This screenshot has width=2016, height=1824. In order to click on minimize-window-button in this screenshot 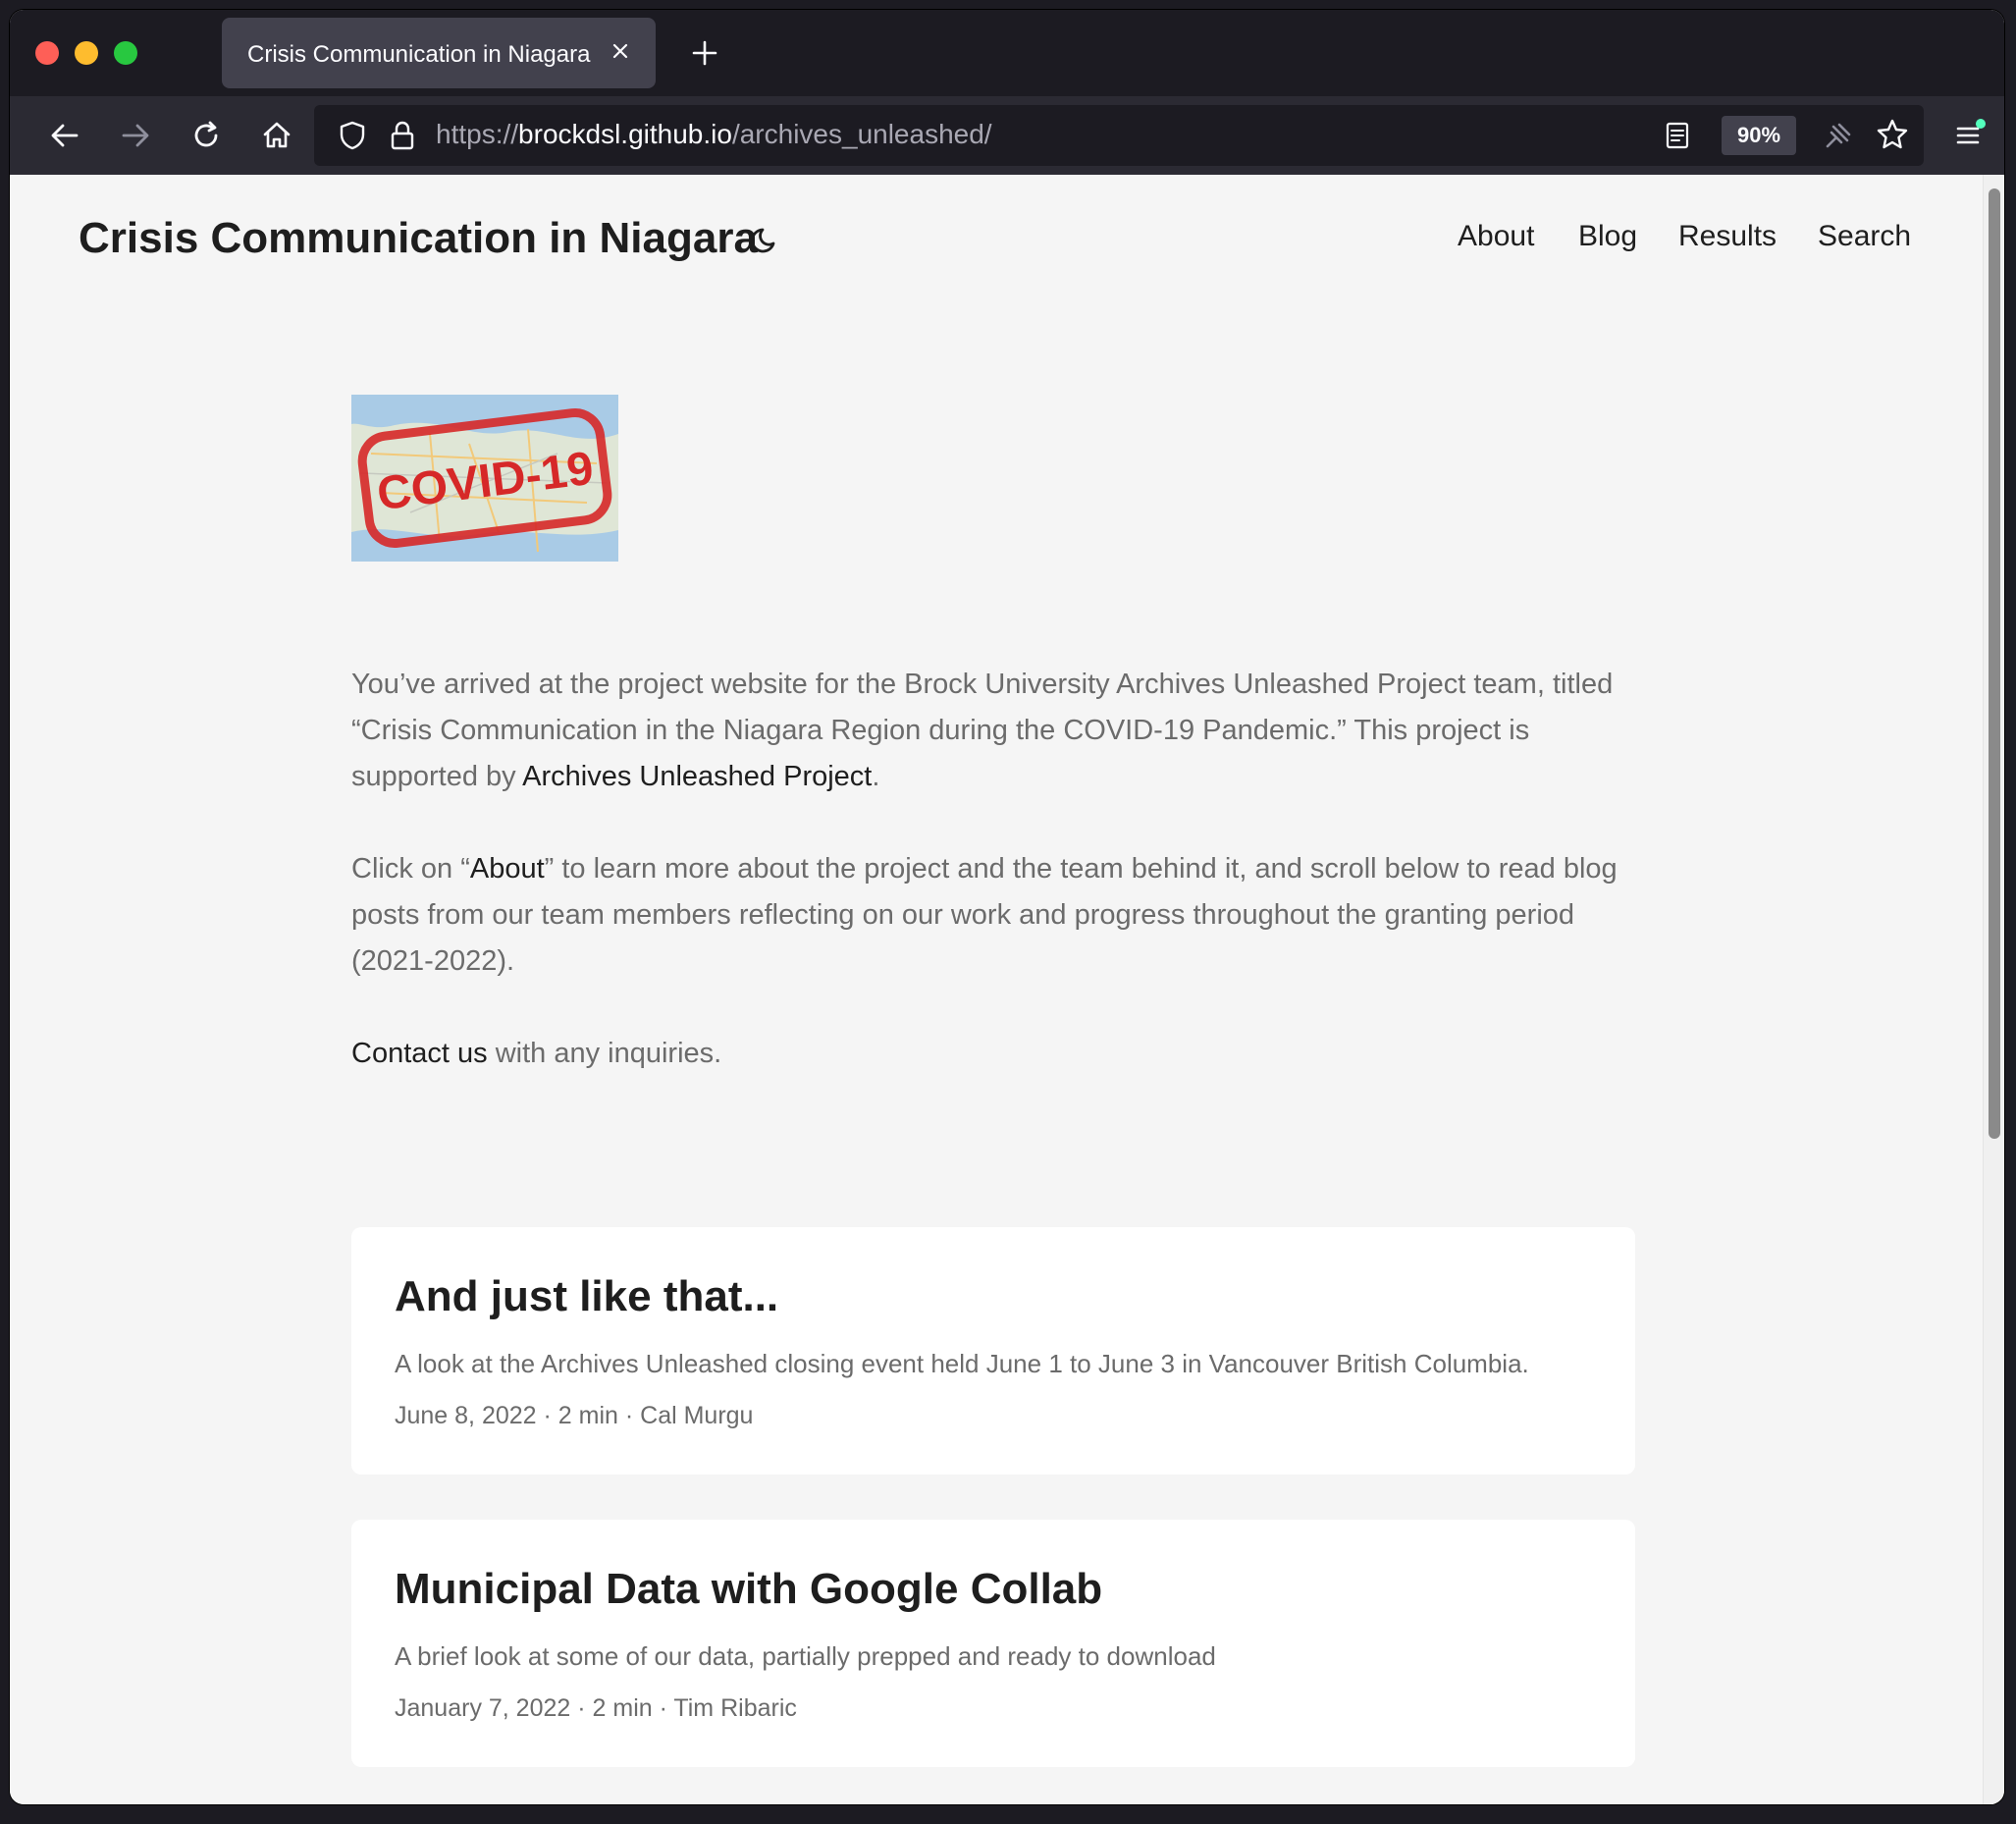, I will do `click(86, 53)`.